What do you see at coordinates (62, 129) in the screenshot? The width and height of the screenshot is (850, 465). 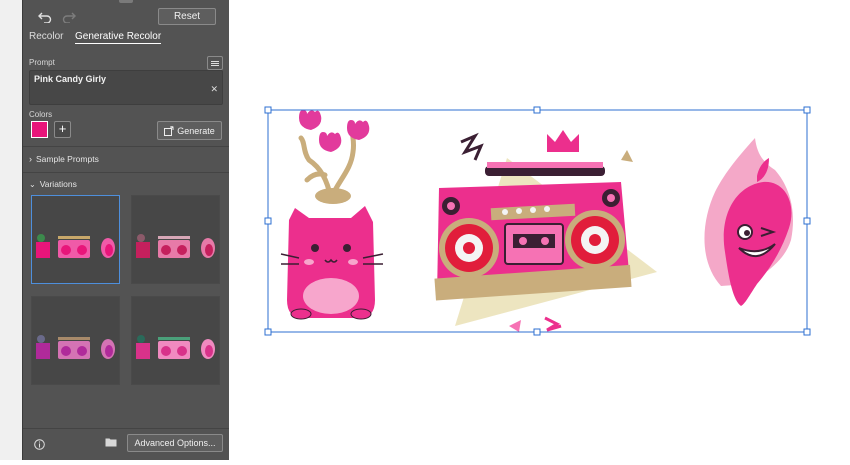 I see `plus-icon: +` at bounding box center [62, 129].